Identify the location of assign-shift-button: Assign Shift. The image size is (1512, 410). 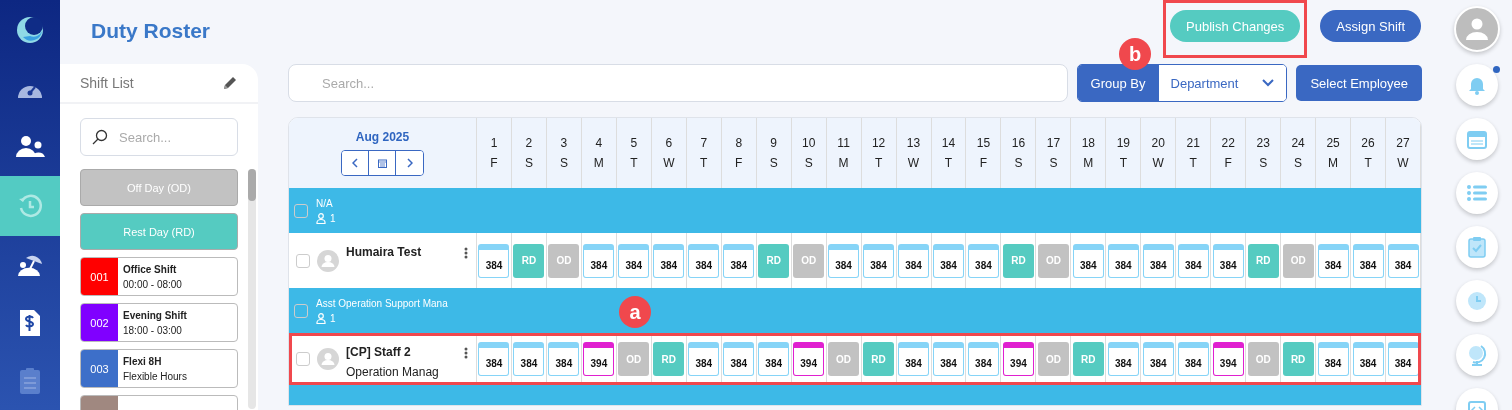
(1370, 26).